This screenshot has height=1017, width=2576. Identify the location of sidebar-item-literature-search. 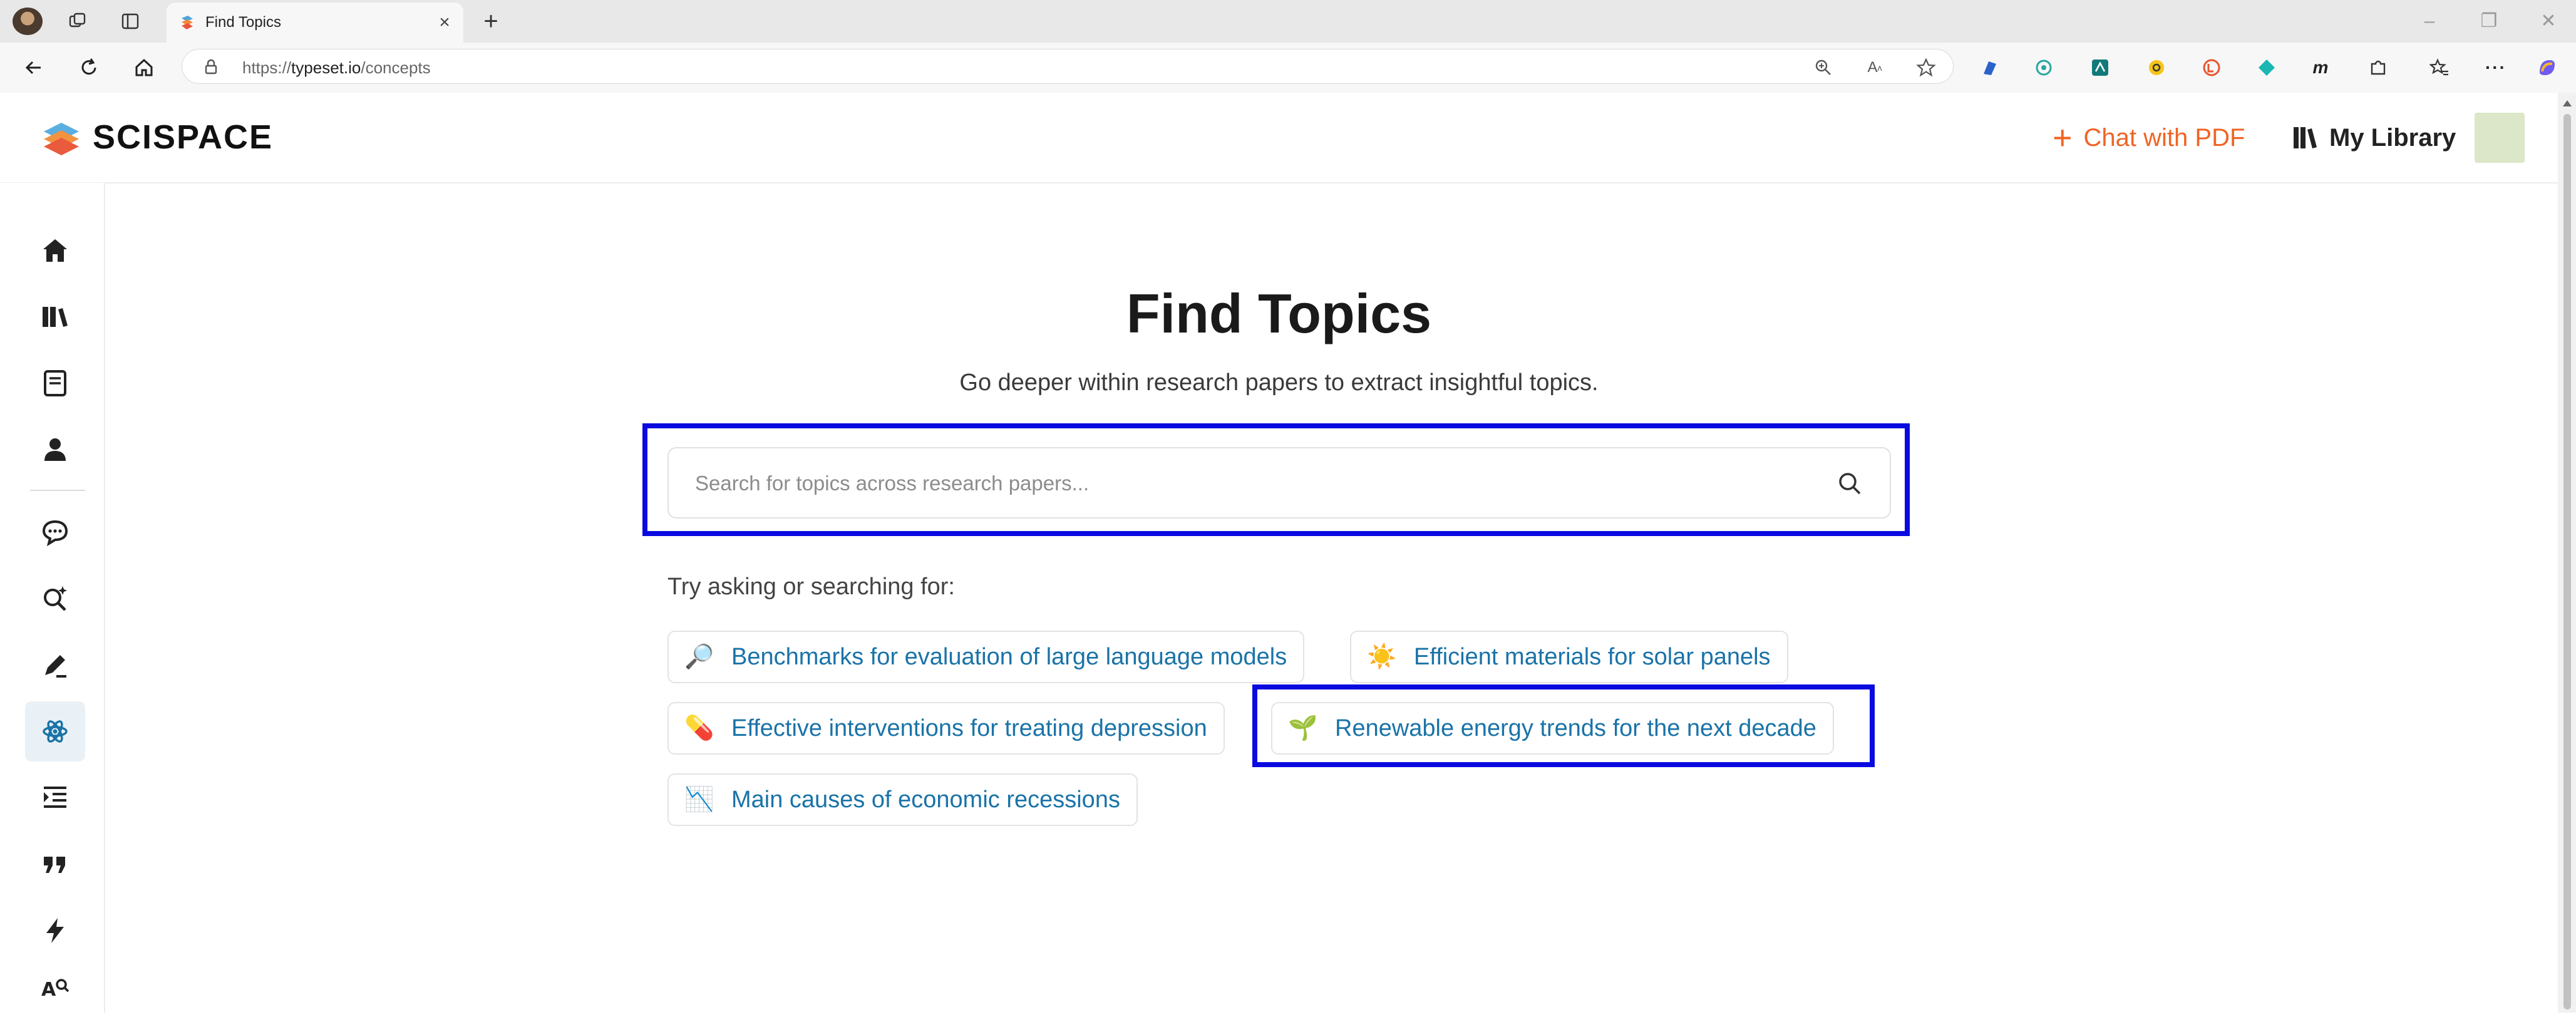
(55, 599).